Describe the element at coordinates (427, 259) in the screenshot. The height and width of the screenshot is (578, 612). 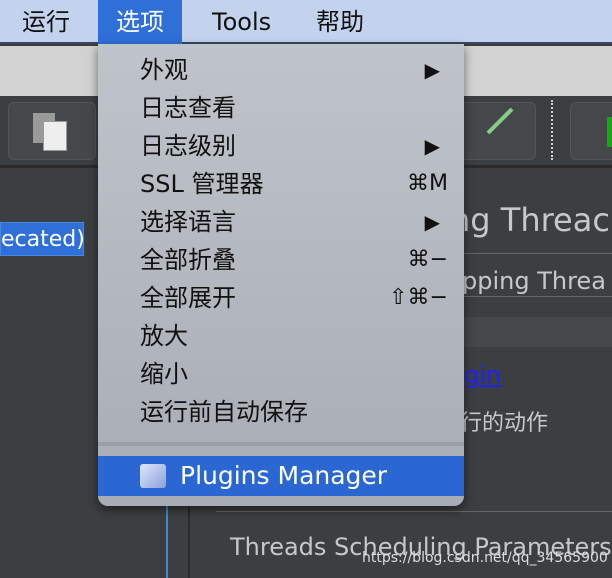
I see `shortcut: ⌘−` at that location.